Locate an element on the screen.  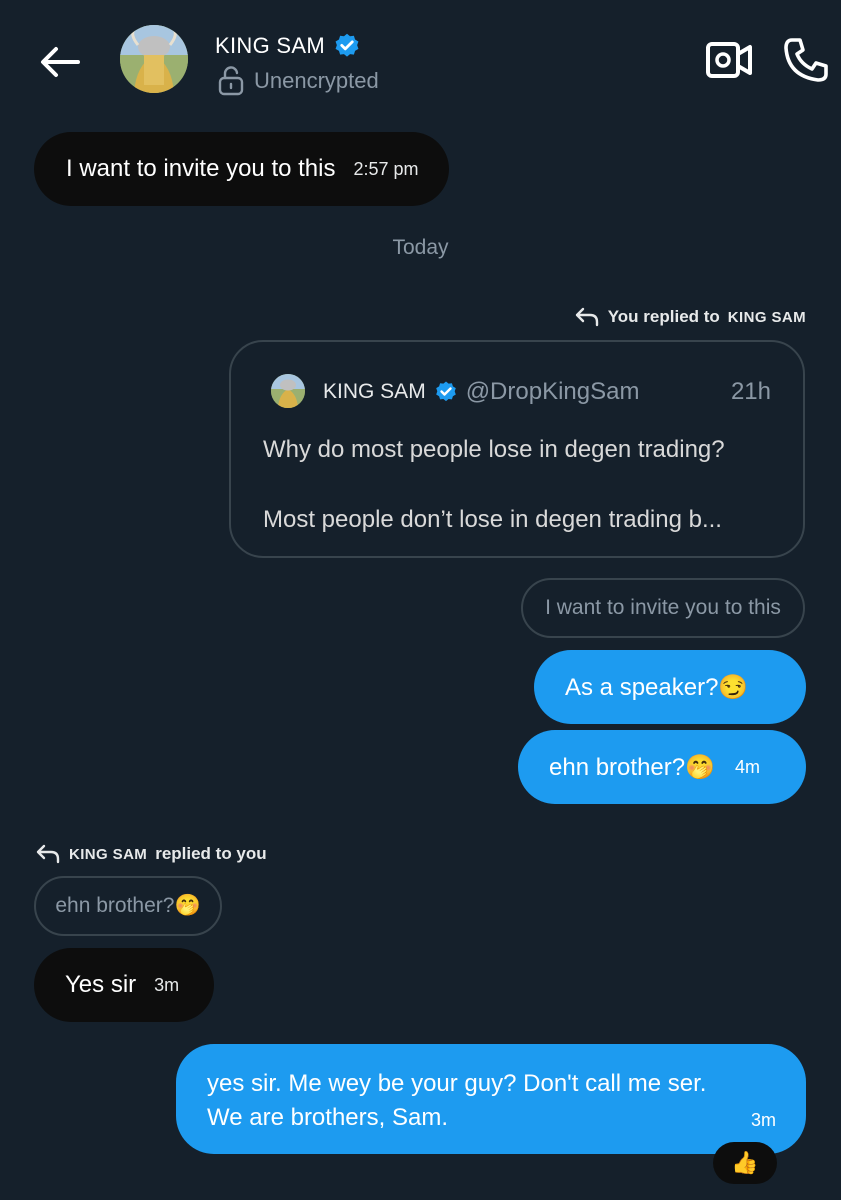
reply-indicator-suffix: replied to you is located at coordinates (211, 853).